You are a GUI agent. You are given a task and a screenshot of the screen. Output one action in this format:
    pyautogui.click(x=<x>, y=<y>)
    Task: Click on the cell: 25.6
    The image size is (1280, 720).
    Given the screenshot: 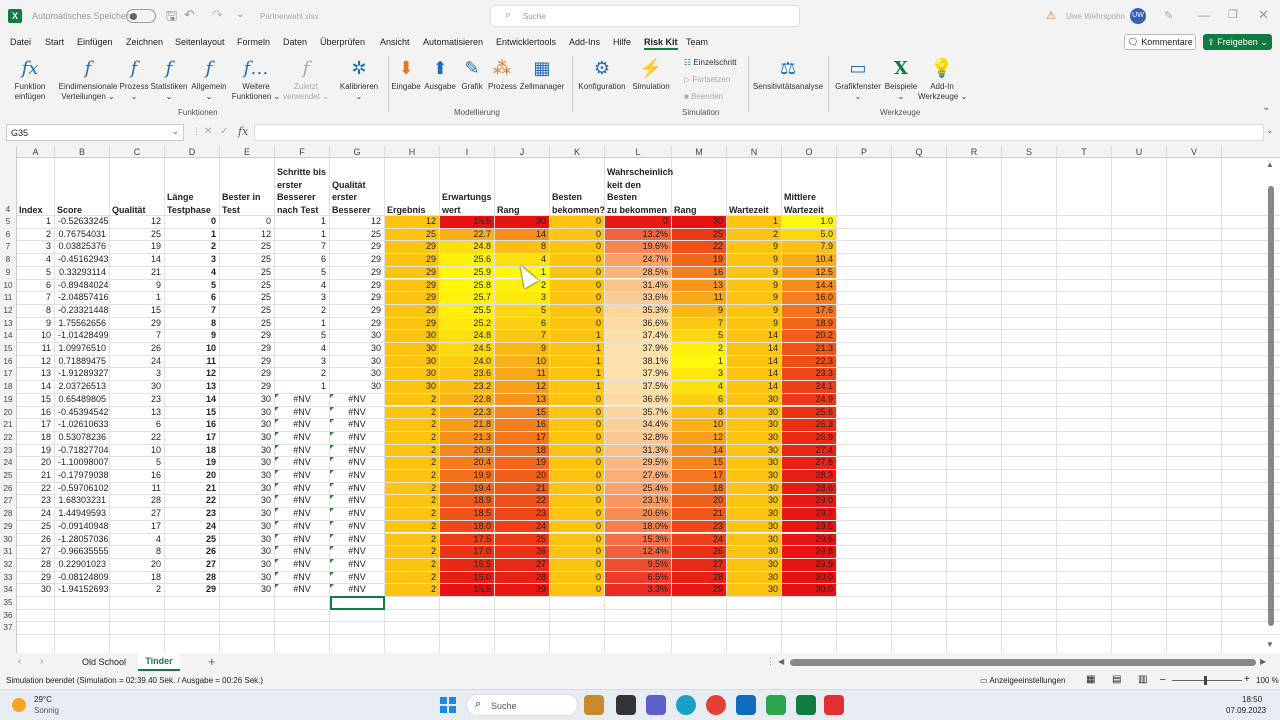 What is the action you would take?
    pyautogui.click(x=467, y=260)
    